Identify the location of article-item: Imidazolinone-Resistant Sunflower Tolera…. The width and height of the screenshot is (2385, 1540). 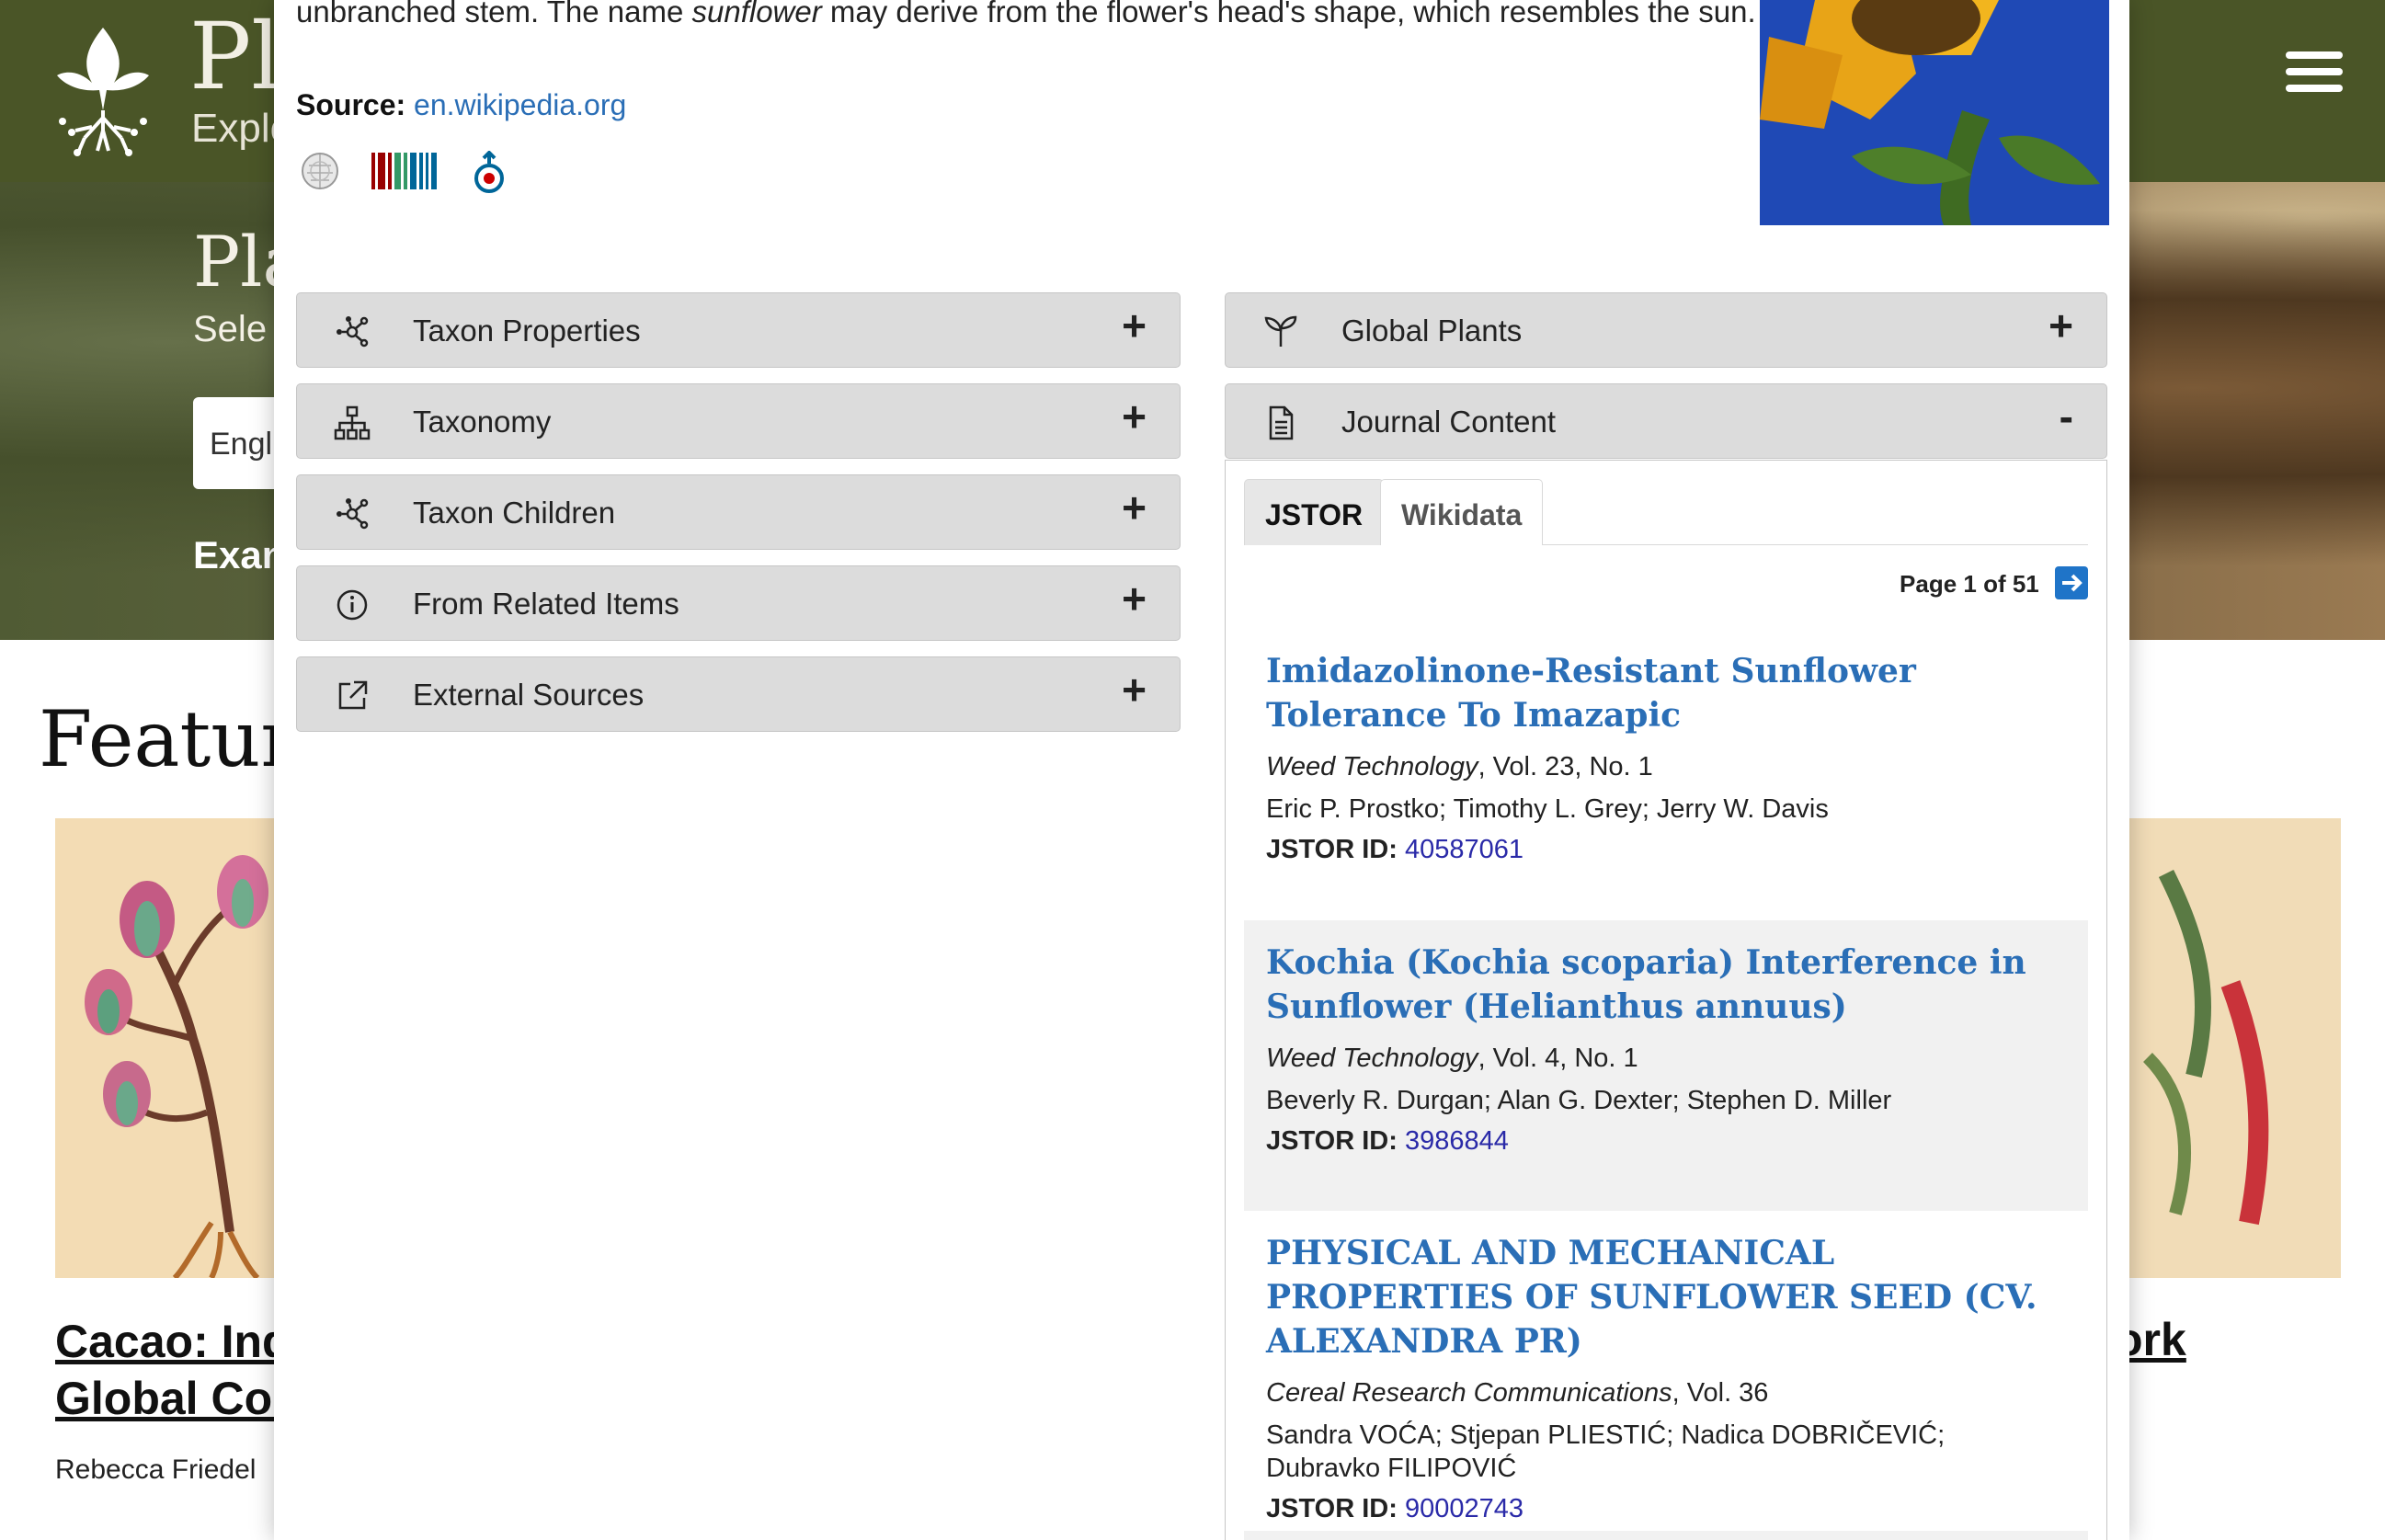
(1666, 759).